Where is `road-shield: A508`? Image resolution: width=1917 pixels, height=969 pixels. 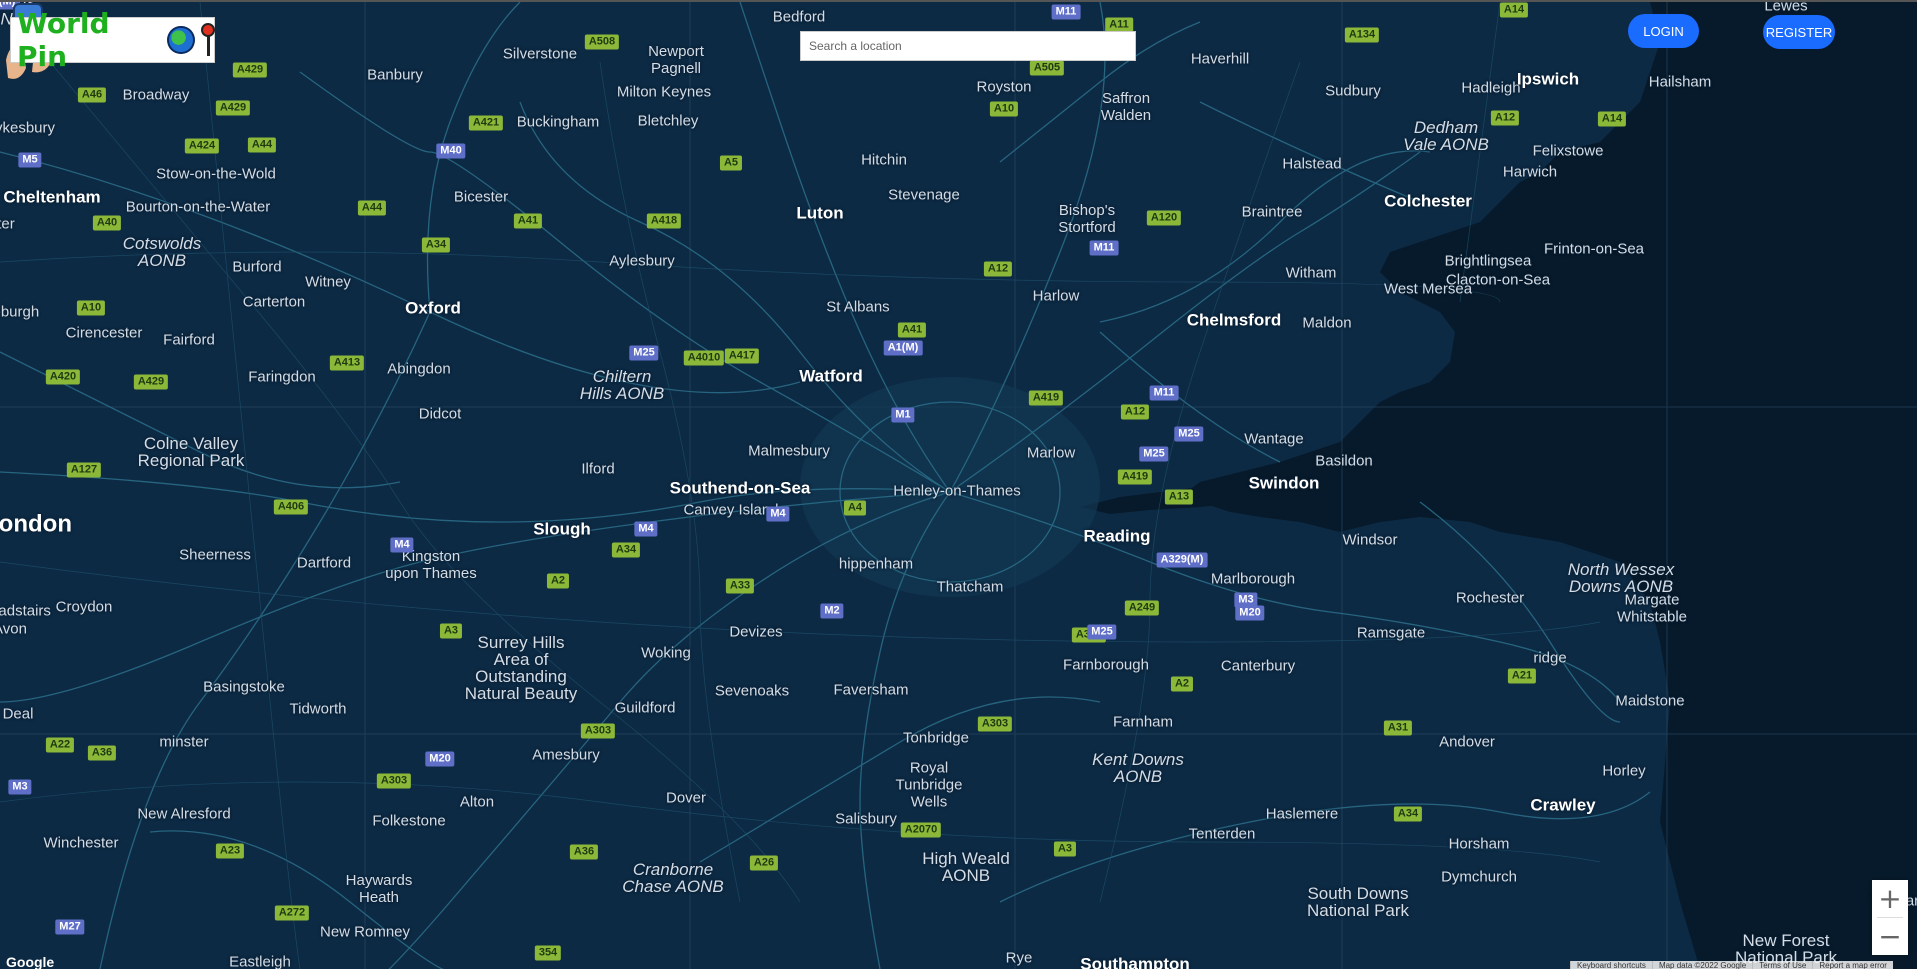 road-shield: A508 is located at coordinates (602, 42).